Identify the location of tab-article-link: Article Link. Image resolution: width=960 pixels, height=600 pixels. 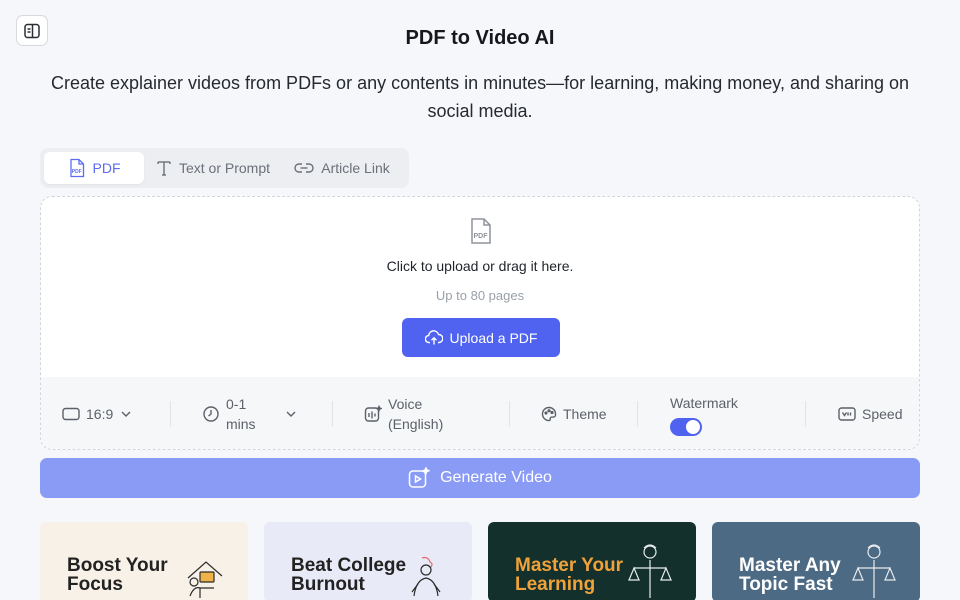
(342, 168).